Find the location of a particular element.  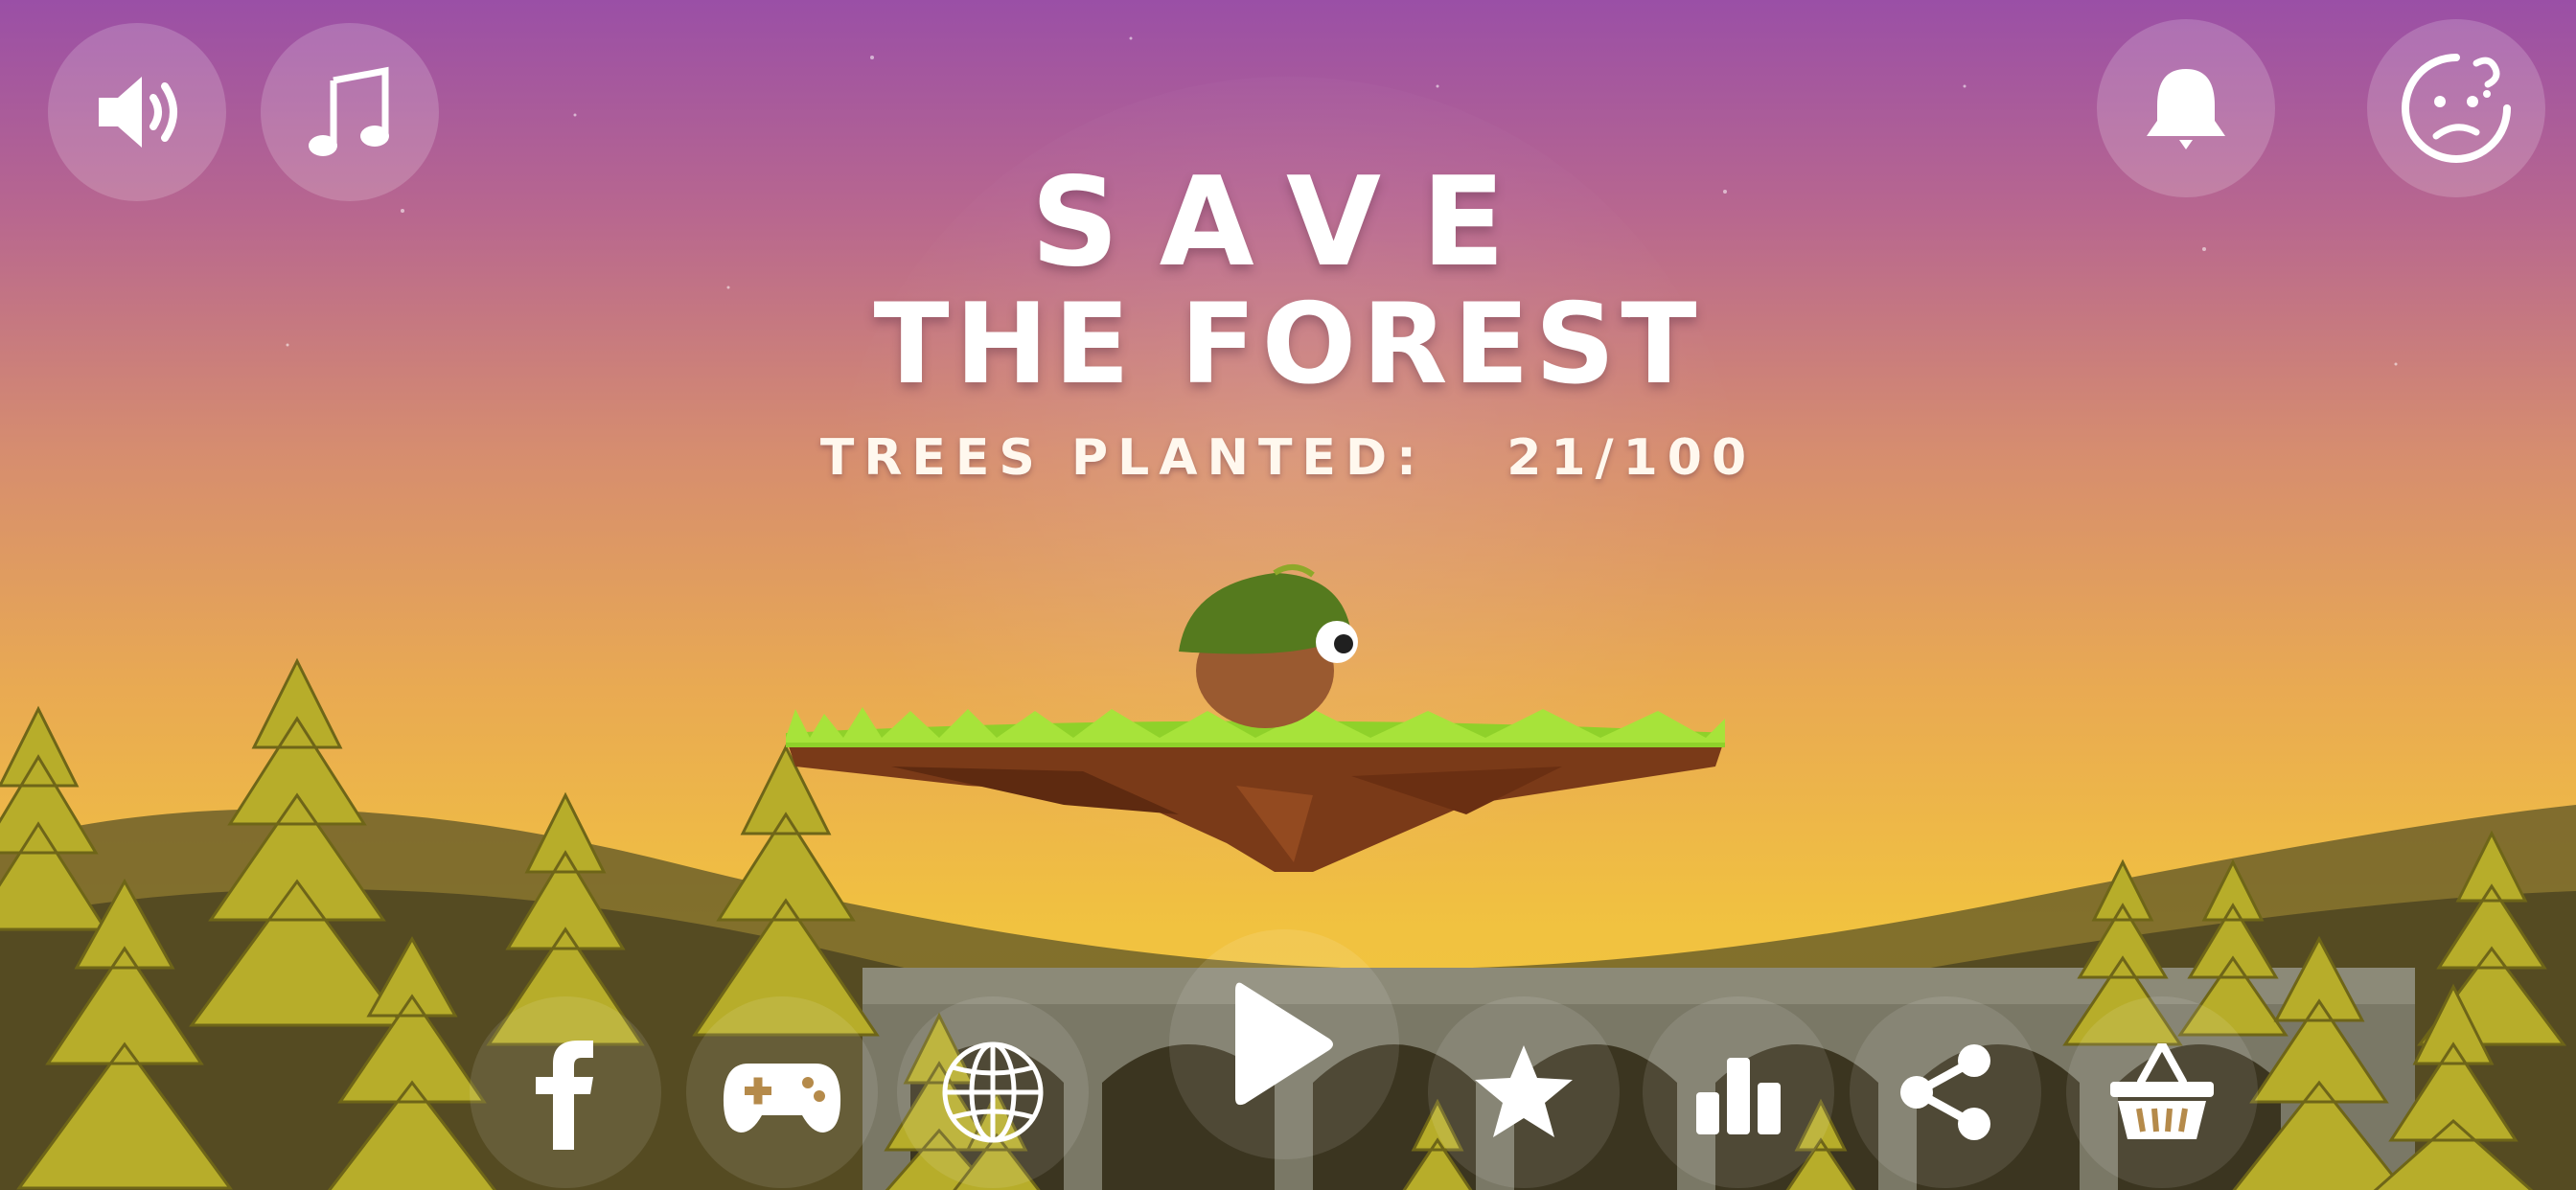

more-games-button is located at coordinates (782, 1092).